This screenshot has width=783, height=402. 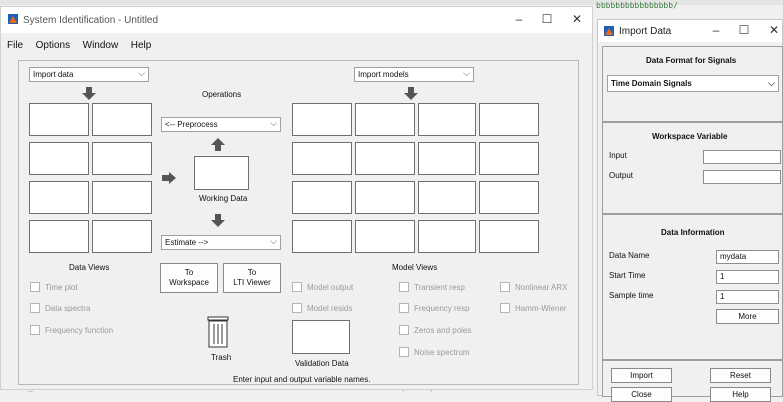 What do you see at coordinates (383, 74) in the screenshot?
I see `import-models-label: Import models` at bounding box center [383, 74].